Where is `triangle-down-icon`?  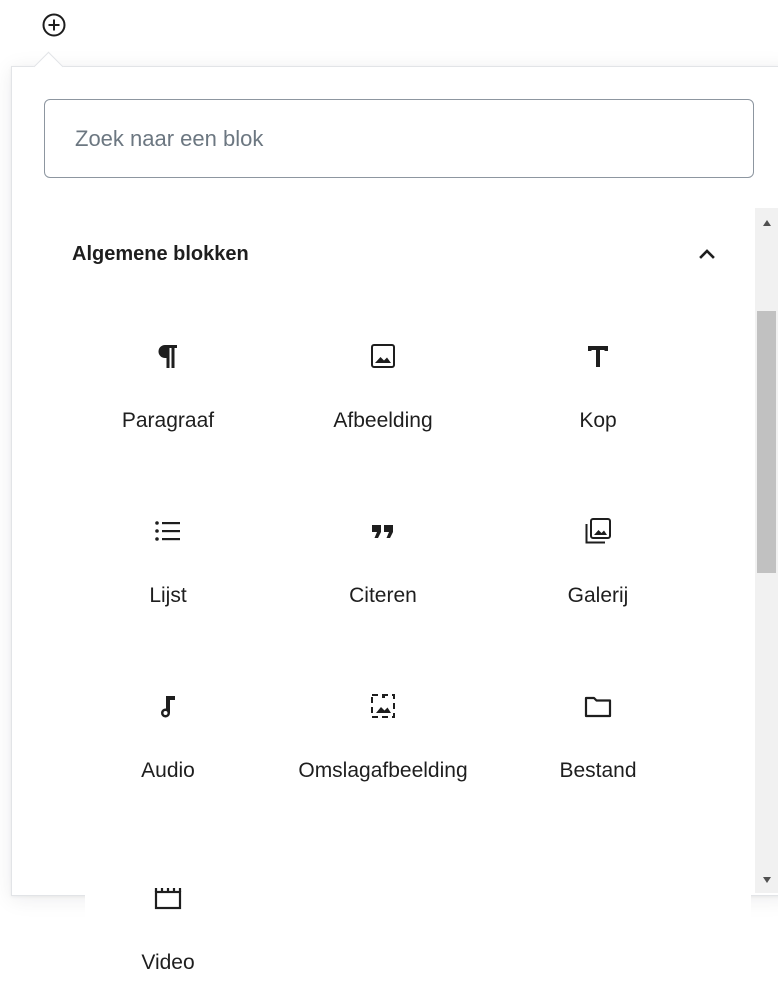 triangle-down-icon is located at coordinates (766, 880).